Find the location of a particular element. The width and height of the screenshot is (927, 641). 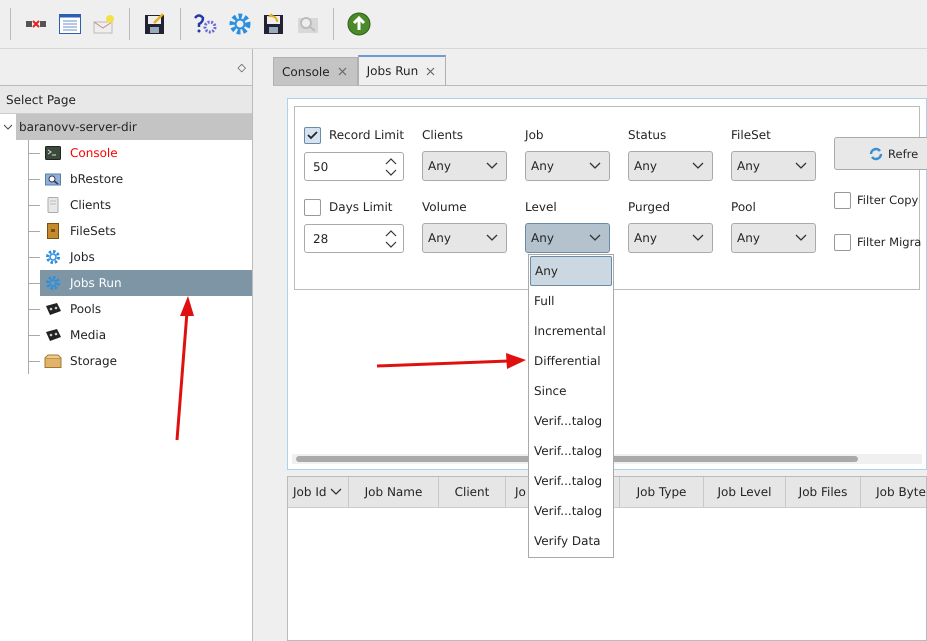

column-header: Job Files is located at coordinates (823, 492).